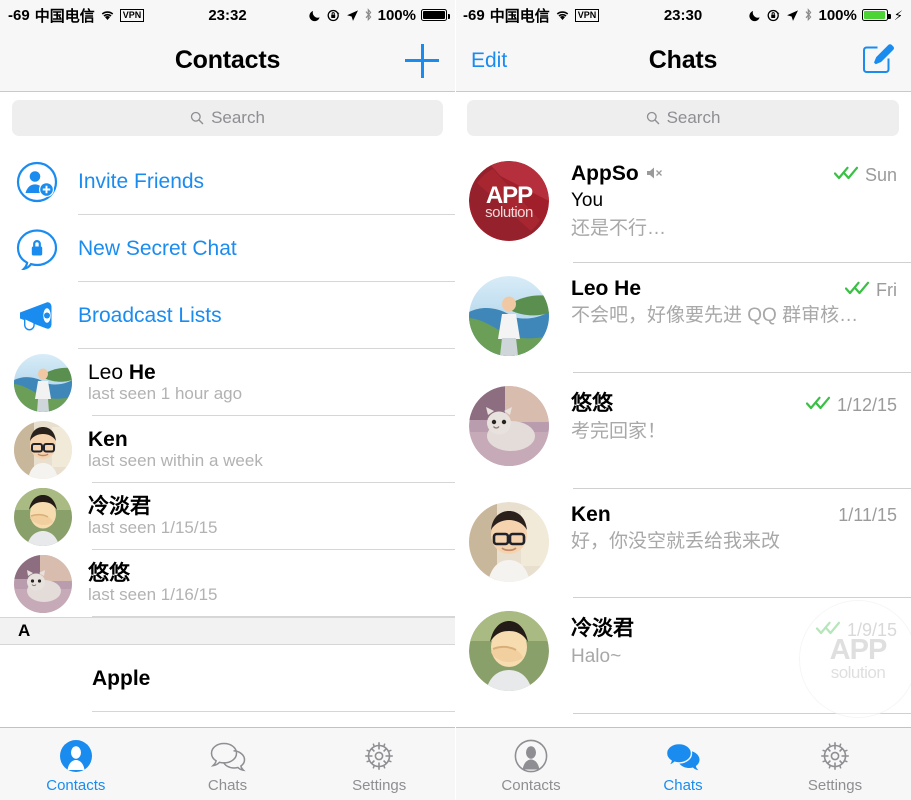  I want to click on action-new-secret-chat: New Secret Chat, so click(227, 248).